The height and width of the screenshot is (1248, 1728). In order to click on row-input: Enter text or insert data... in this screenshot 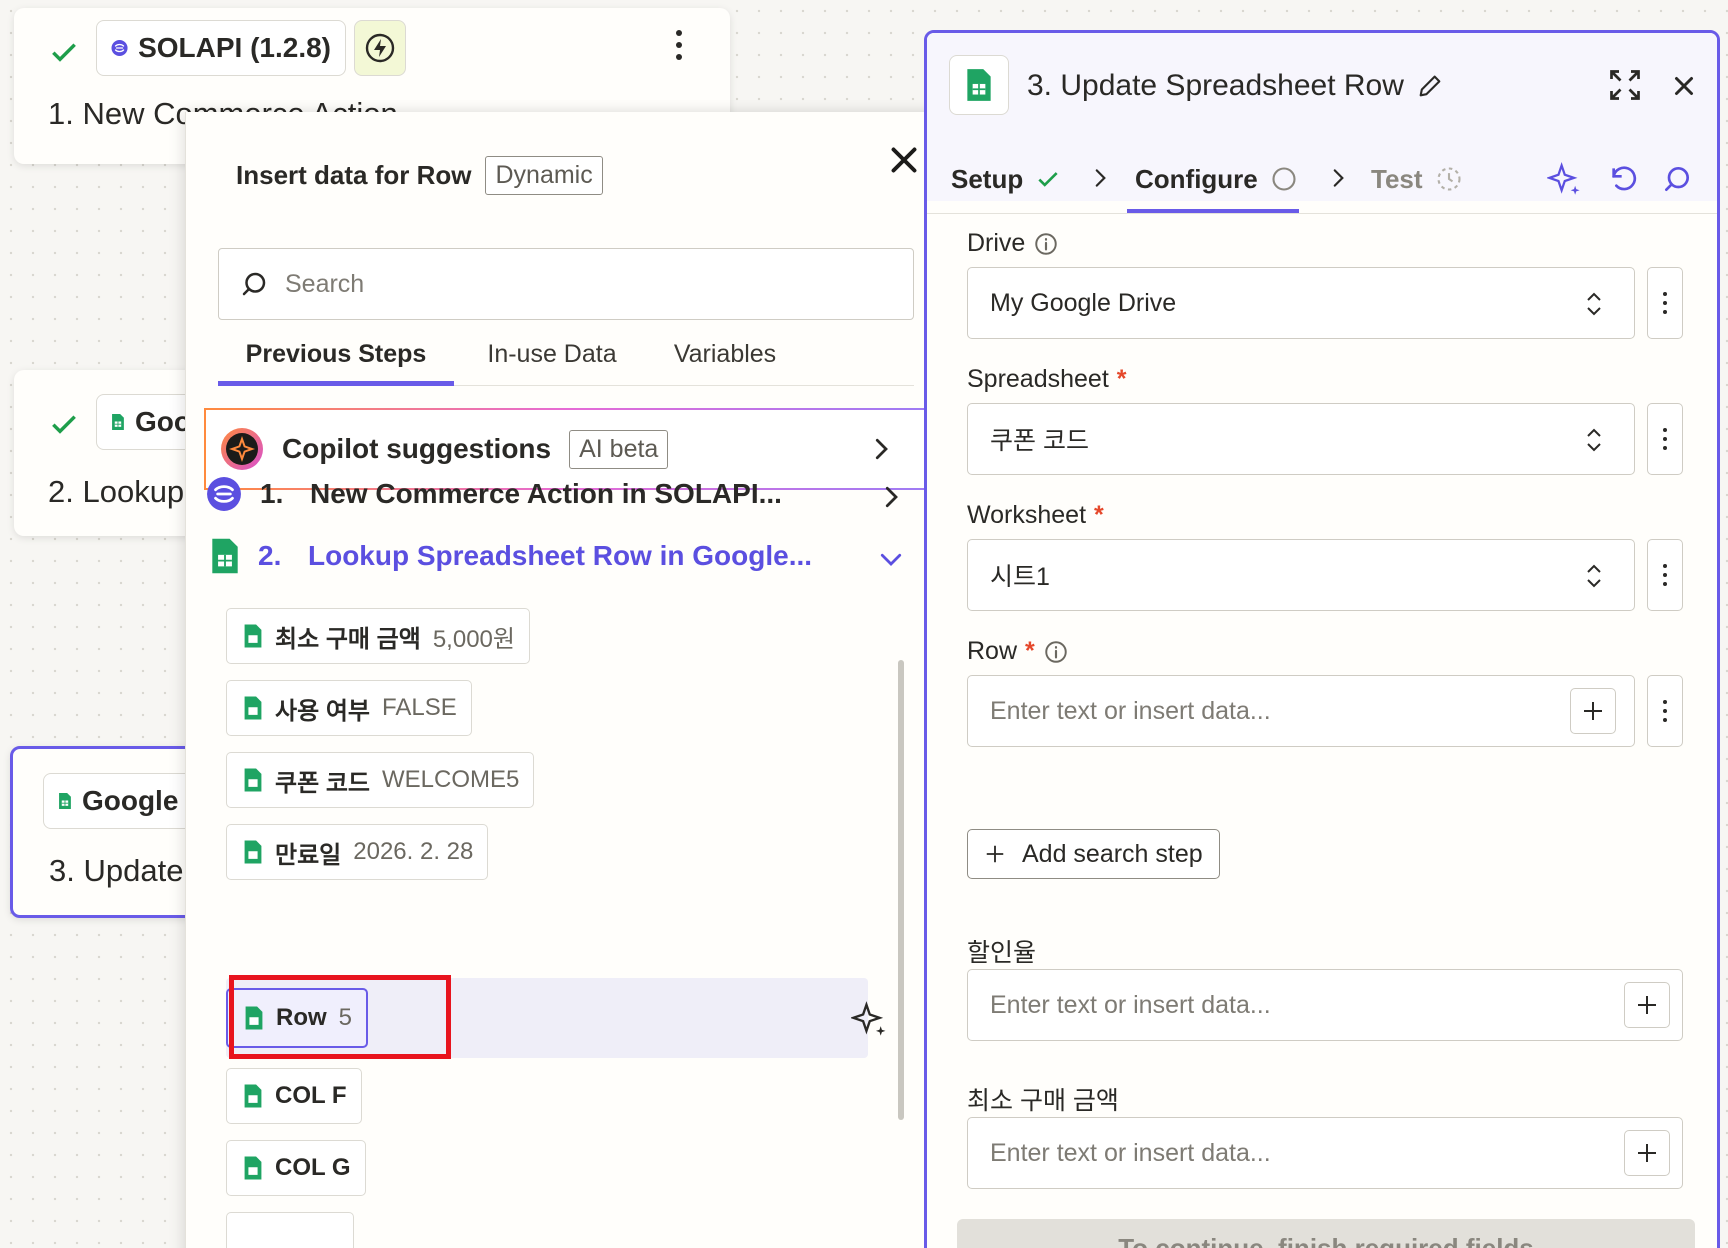, I will do `click(1301, 711)`.